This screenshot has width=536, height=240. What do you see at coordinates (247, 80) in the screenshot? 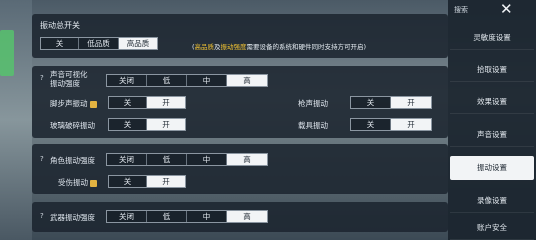
I see `sound-visual-option-high: 高` at bounding box center [247, 80].